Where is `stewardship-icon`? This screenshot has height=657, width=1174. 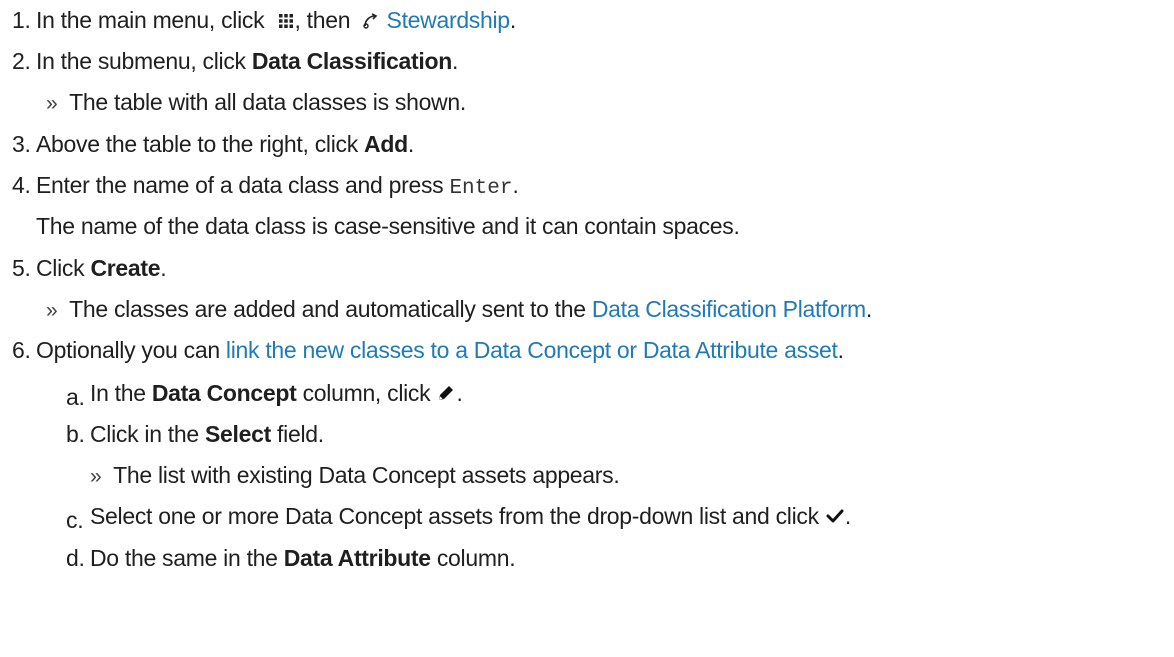
stewardship-icon is located at coordinates (371, 22).